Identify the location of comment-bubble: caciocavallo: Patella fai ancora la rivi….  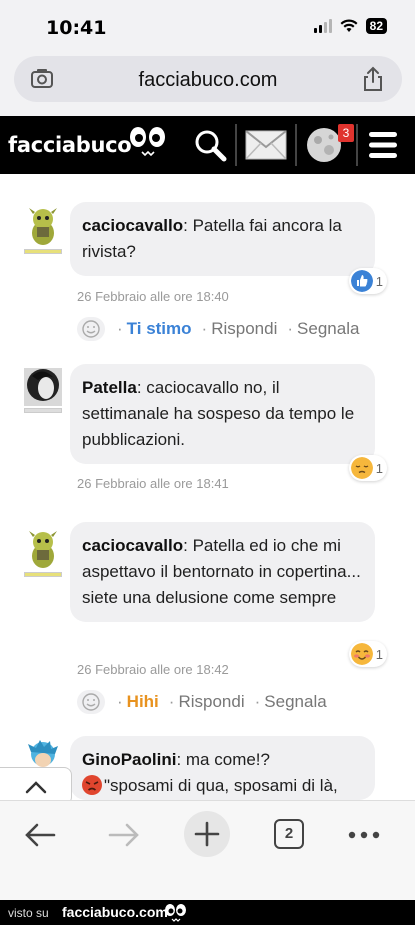
(222, 239).